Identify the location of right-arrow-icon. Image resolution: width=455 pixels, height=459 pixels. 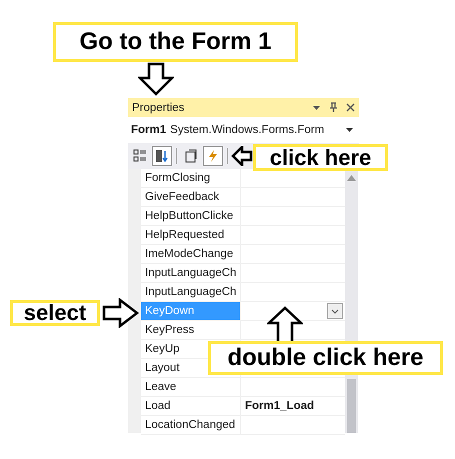
(121, 313).